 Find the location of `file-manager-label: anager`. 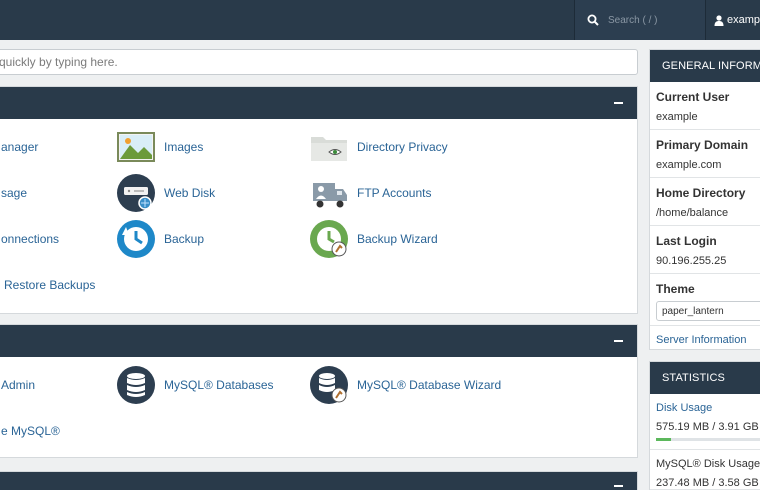

file-manager-label: anager is located at coordinates (20, 147).